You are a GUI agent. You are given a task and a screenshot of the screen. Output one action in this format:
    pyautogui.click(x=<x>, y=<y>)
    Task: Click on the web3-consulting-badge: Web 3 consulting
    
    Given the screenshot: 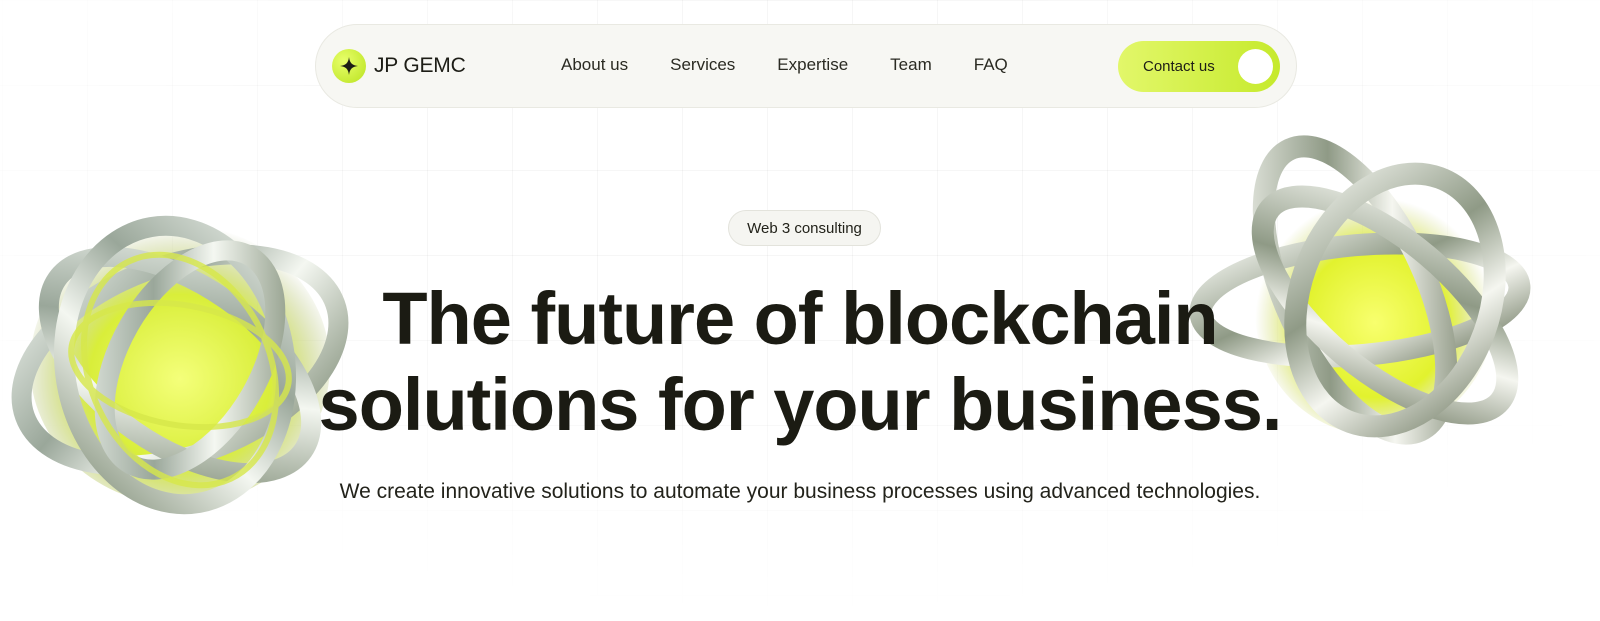 What is the action you would take?
    pyautogui.click(x=804, y=228)
    